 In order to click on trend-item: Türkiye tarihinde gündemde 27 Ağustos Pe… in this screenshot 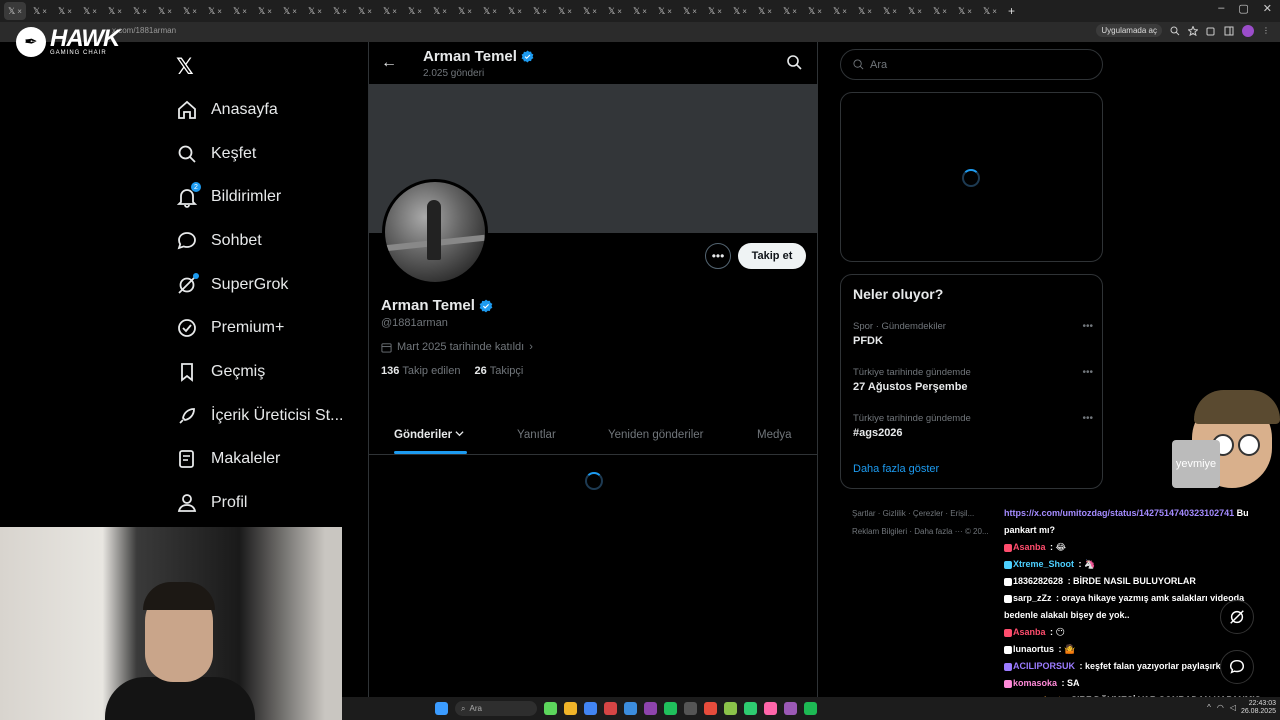, I will do `click(973, 380)`.